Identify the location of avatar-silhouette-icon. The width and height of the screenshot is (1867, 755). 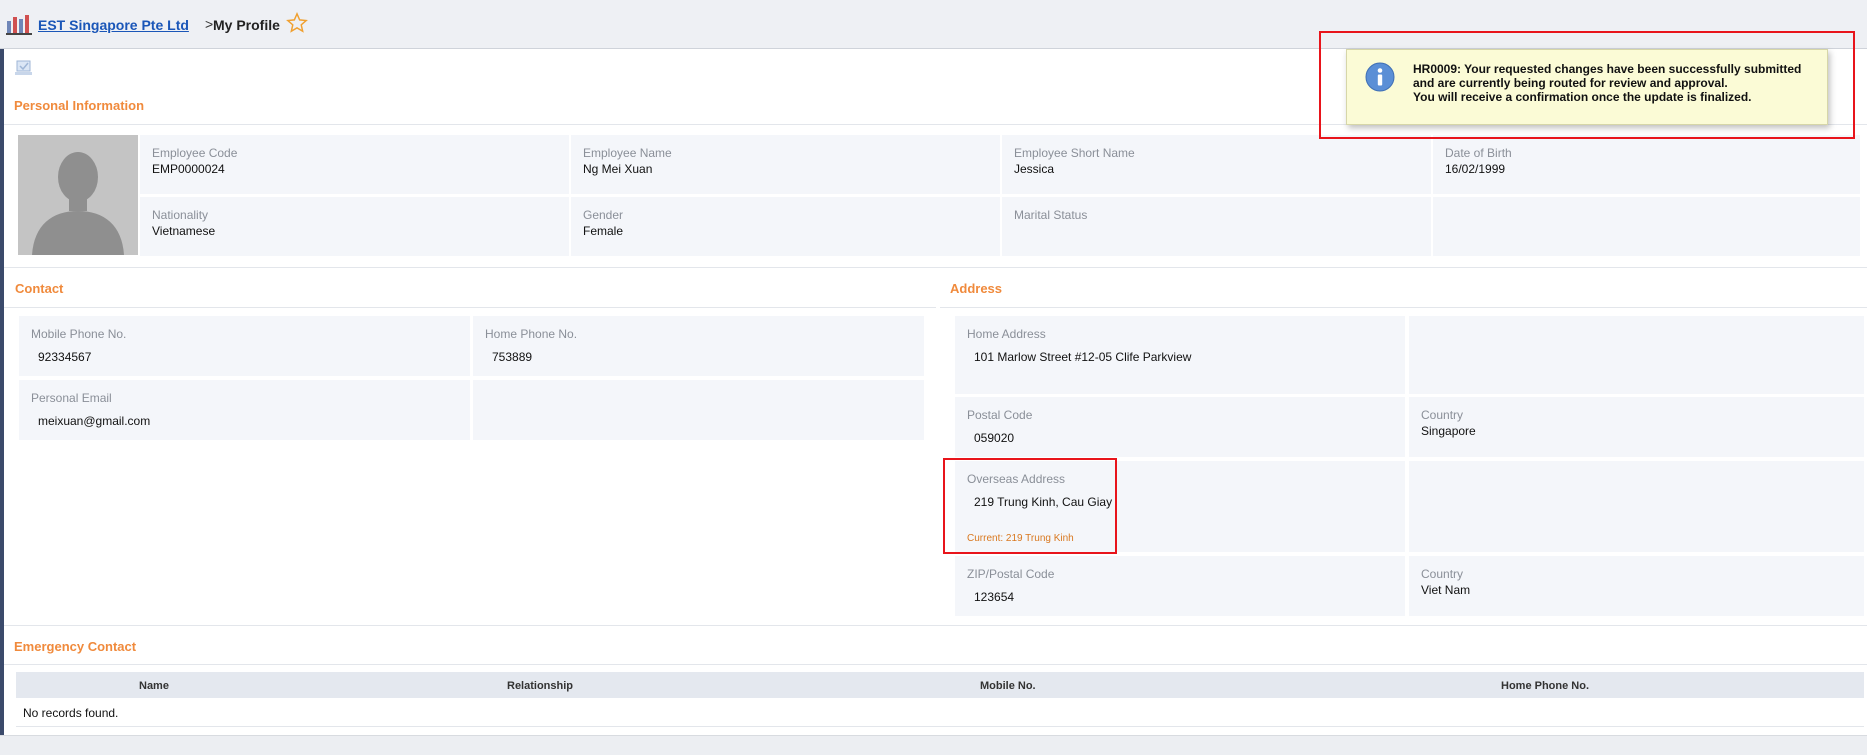
(78, 195).